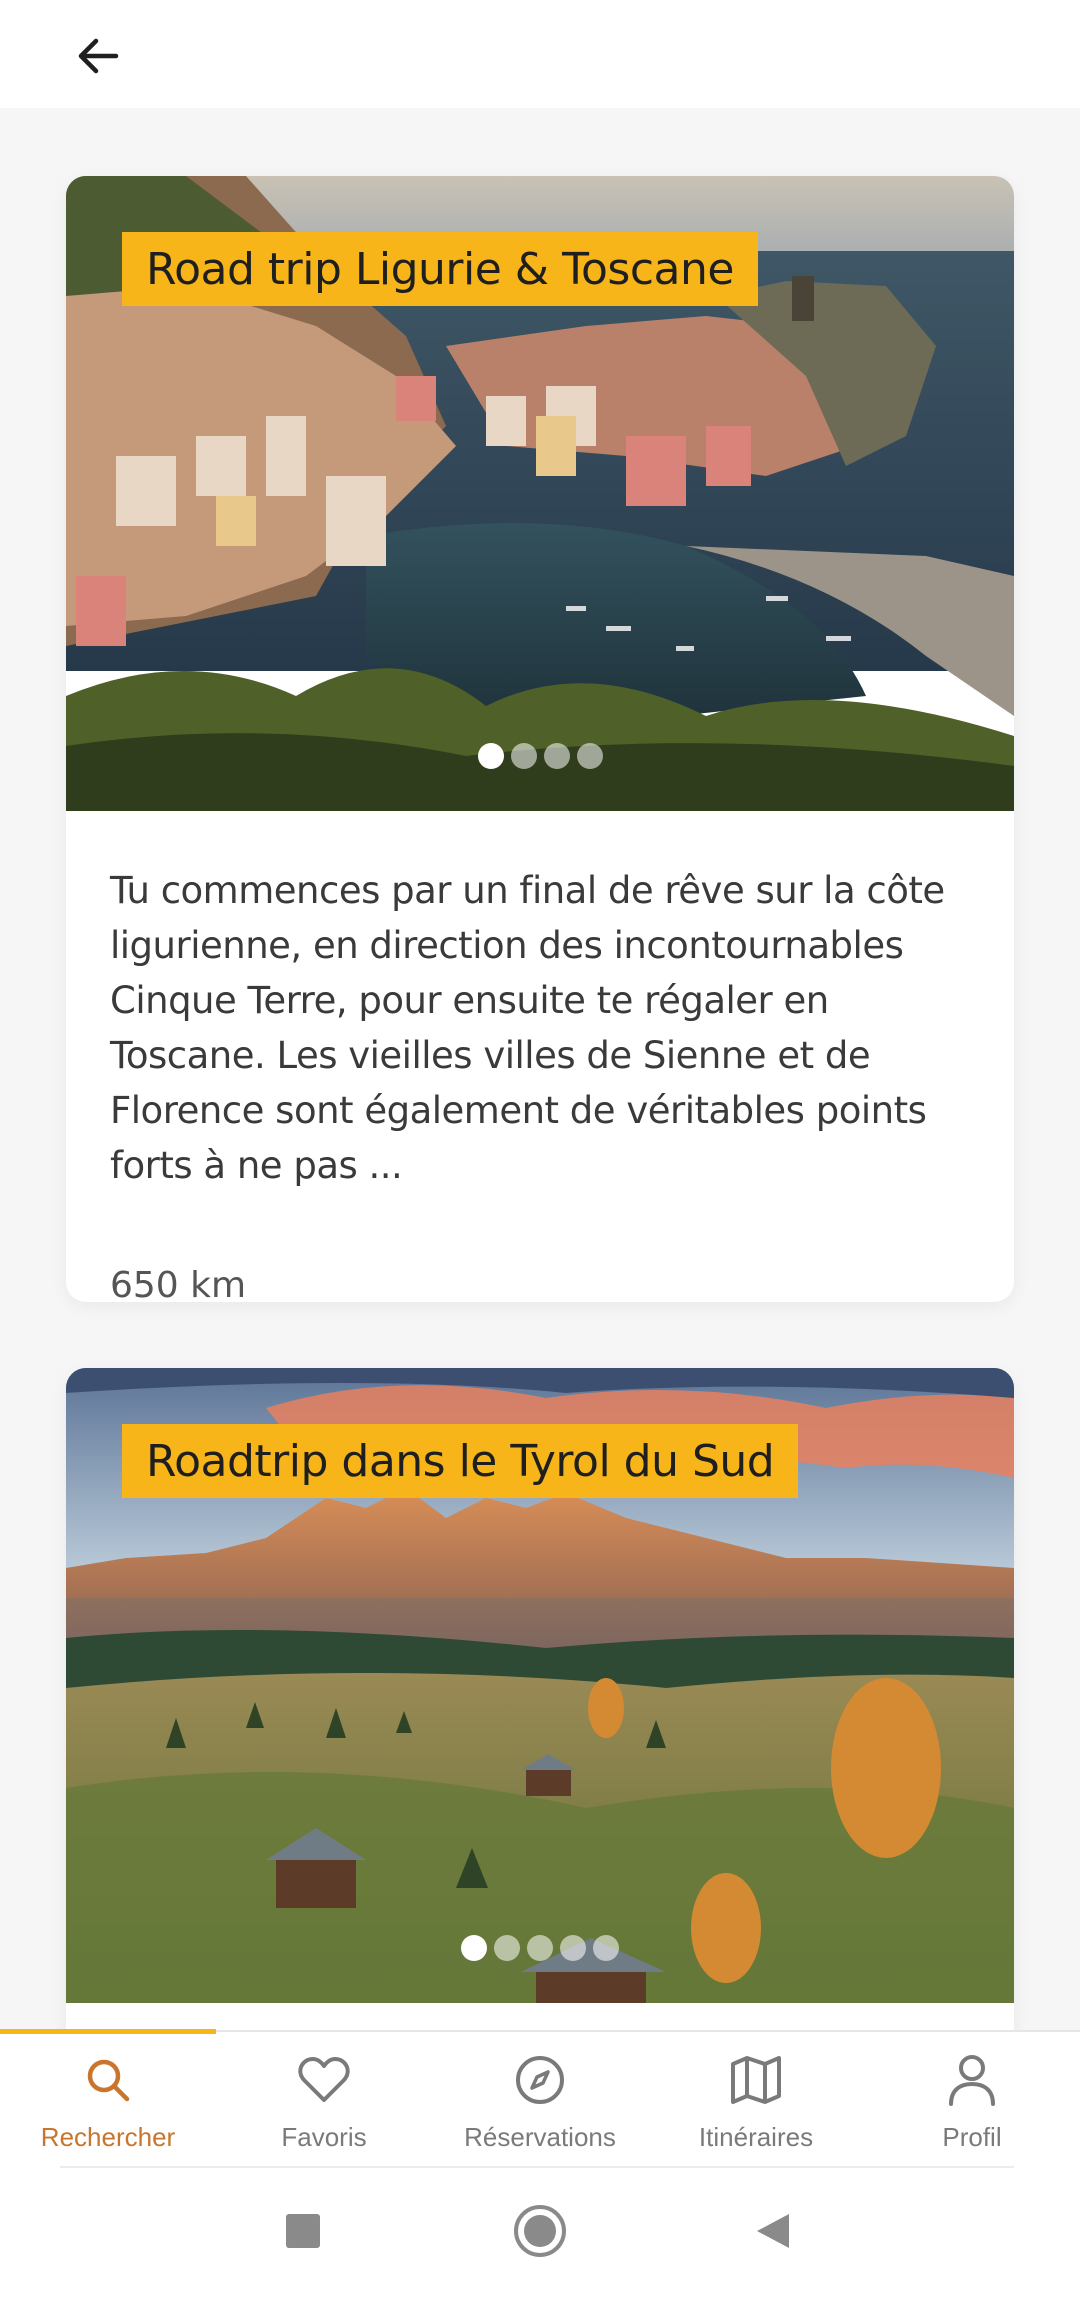  Describe the element at coordinates (540, 2080) in the screenshot. I see `compass-icon` at that location.